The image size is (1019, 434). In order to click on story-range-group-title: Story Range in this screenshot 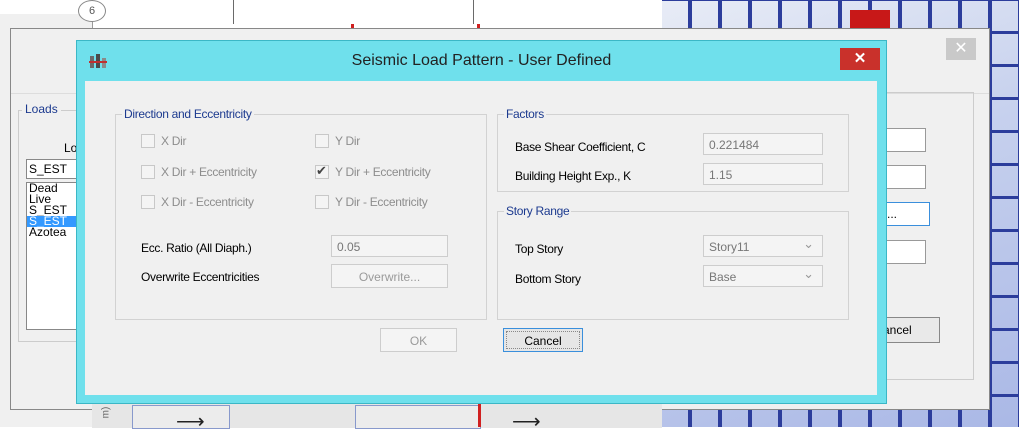, I will do `click(538, 211)`.